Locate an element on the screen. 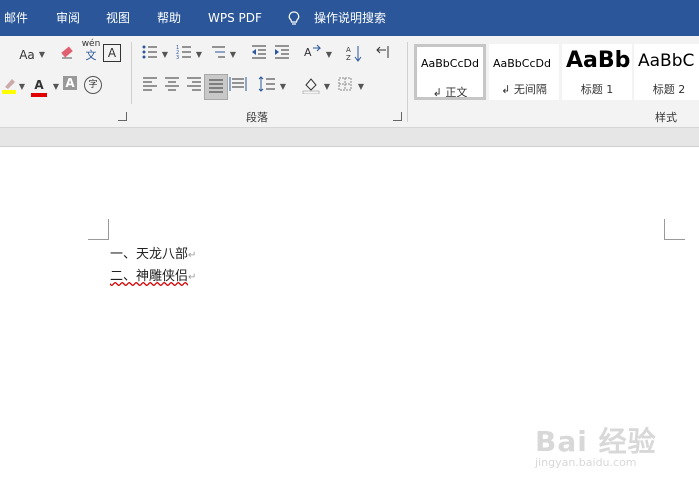 The height and width of the screenshot is (499, 699). style-heading-1: AaBb 标题 1 is located at coordinates (597, 72).